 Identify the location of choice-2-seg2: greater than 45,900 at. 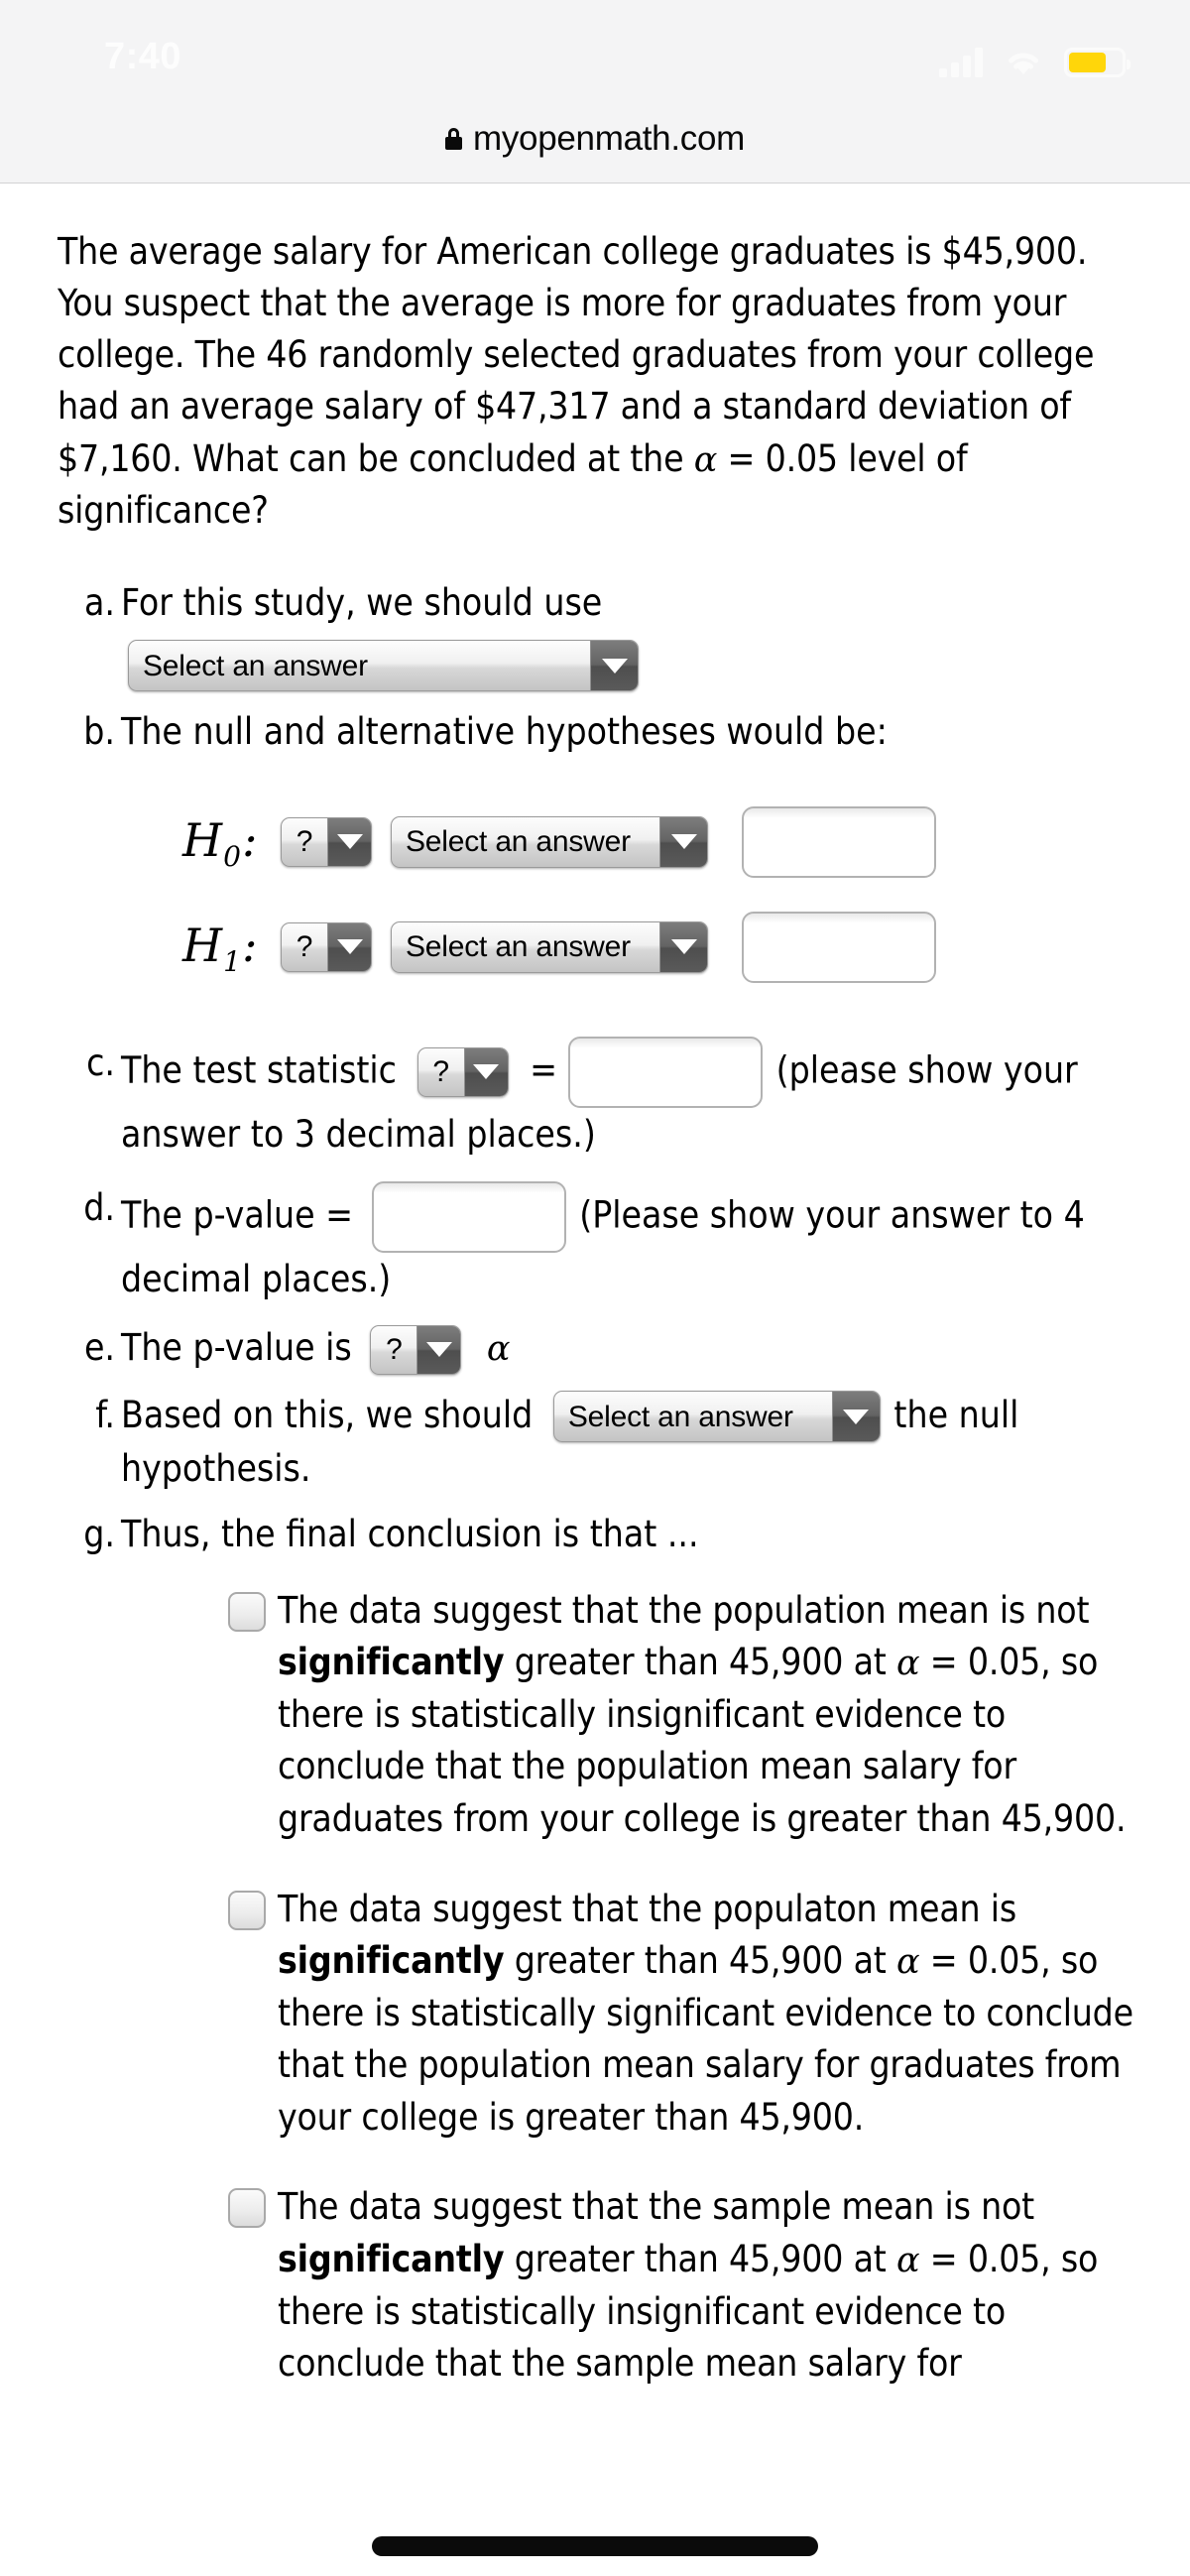
(700, 1961).